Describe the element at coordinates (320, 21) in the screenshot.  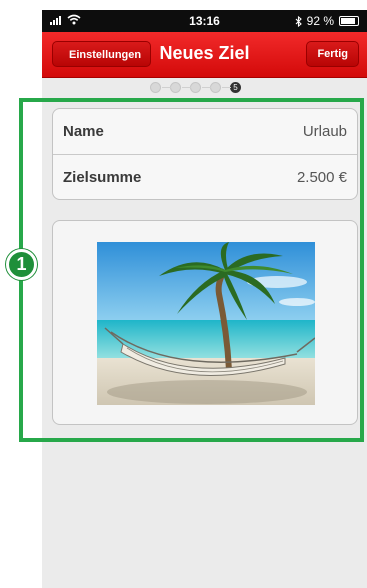
I see `battery-percent: 92 %` at that location.